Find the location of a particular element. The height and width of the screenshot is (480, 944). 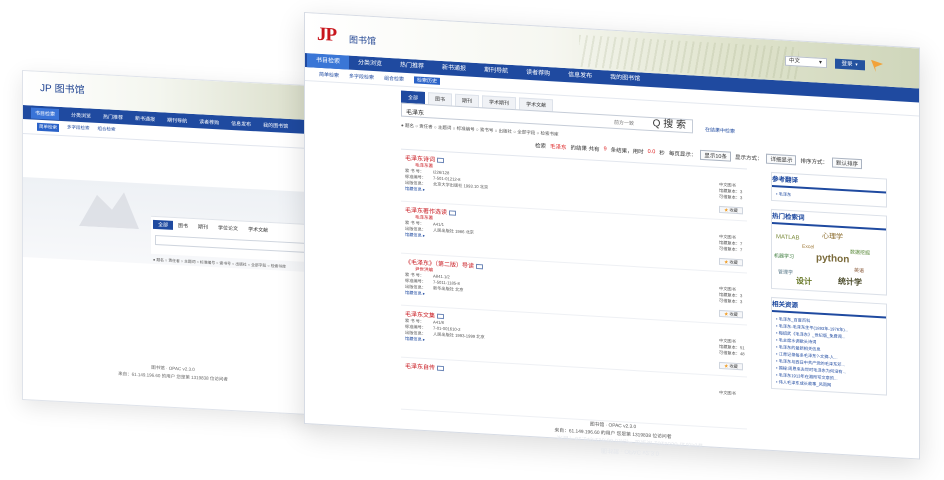

per-page-select: 显示10条 is located at coordinates (715, 155).